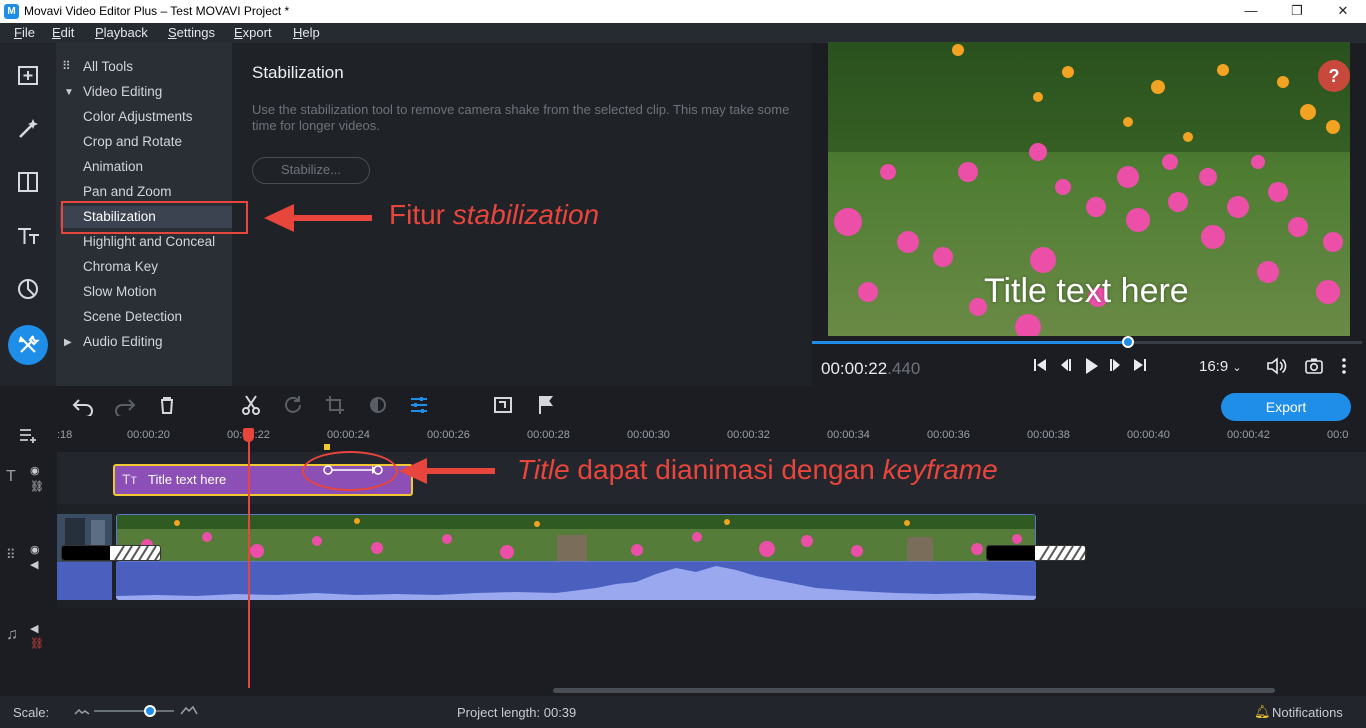 The image size is (1366, 728). I want to click on annotation-highlight-box, so click(154, 217).